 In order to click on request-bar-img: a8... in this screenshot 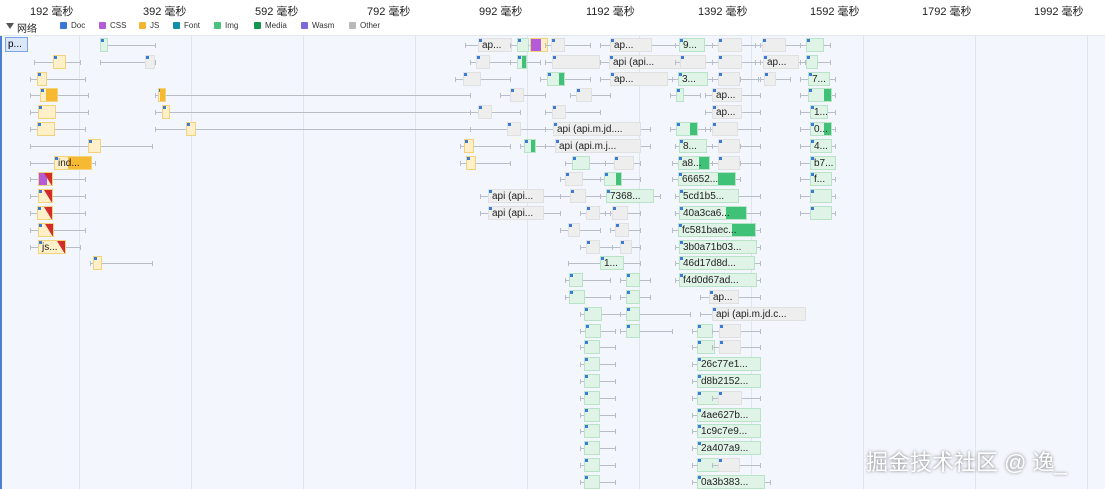, I will do `click(694, 162)`.